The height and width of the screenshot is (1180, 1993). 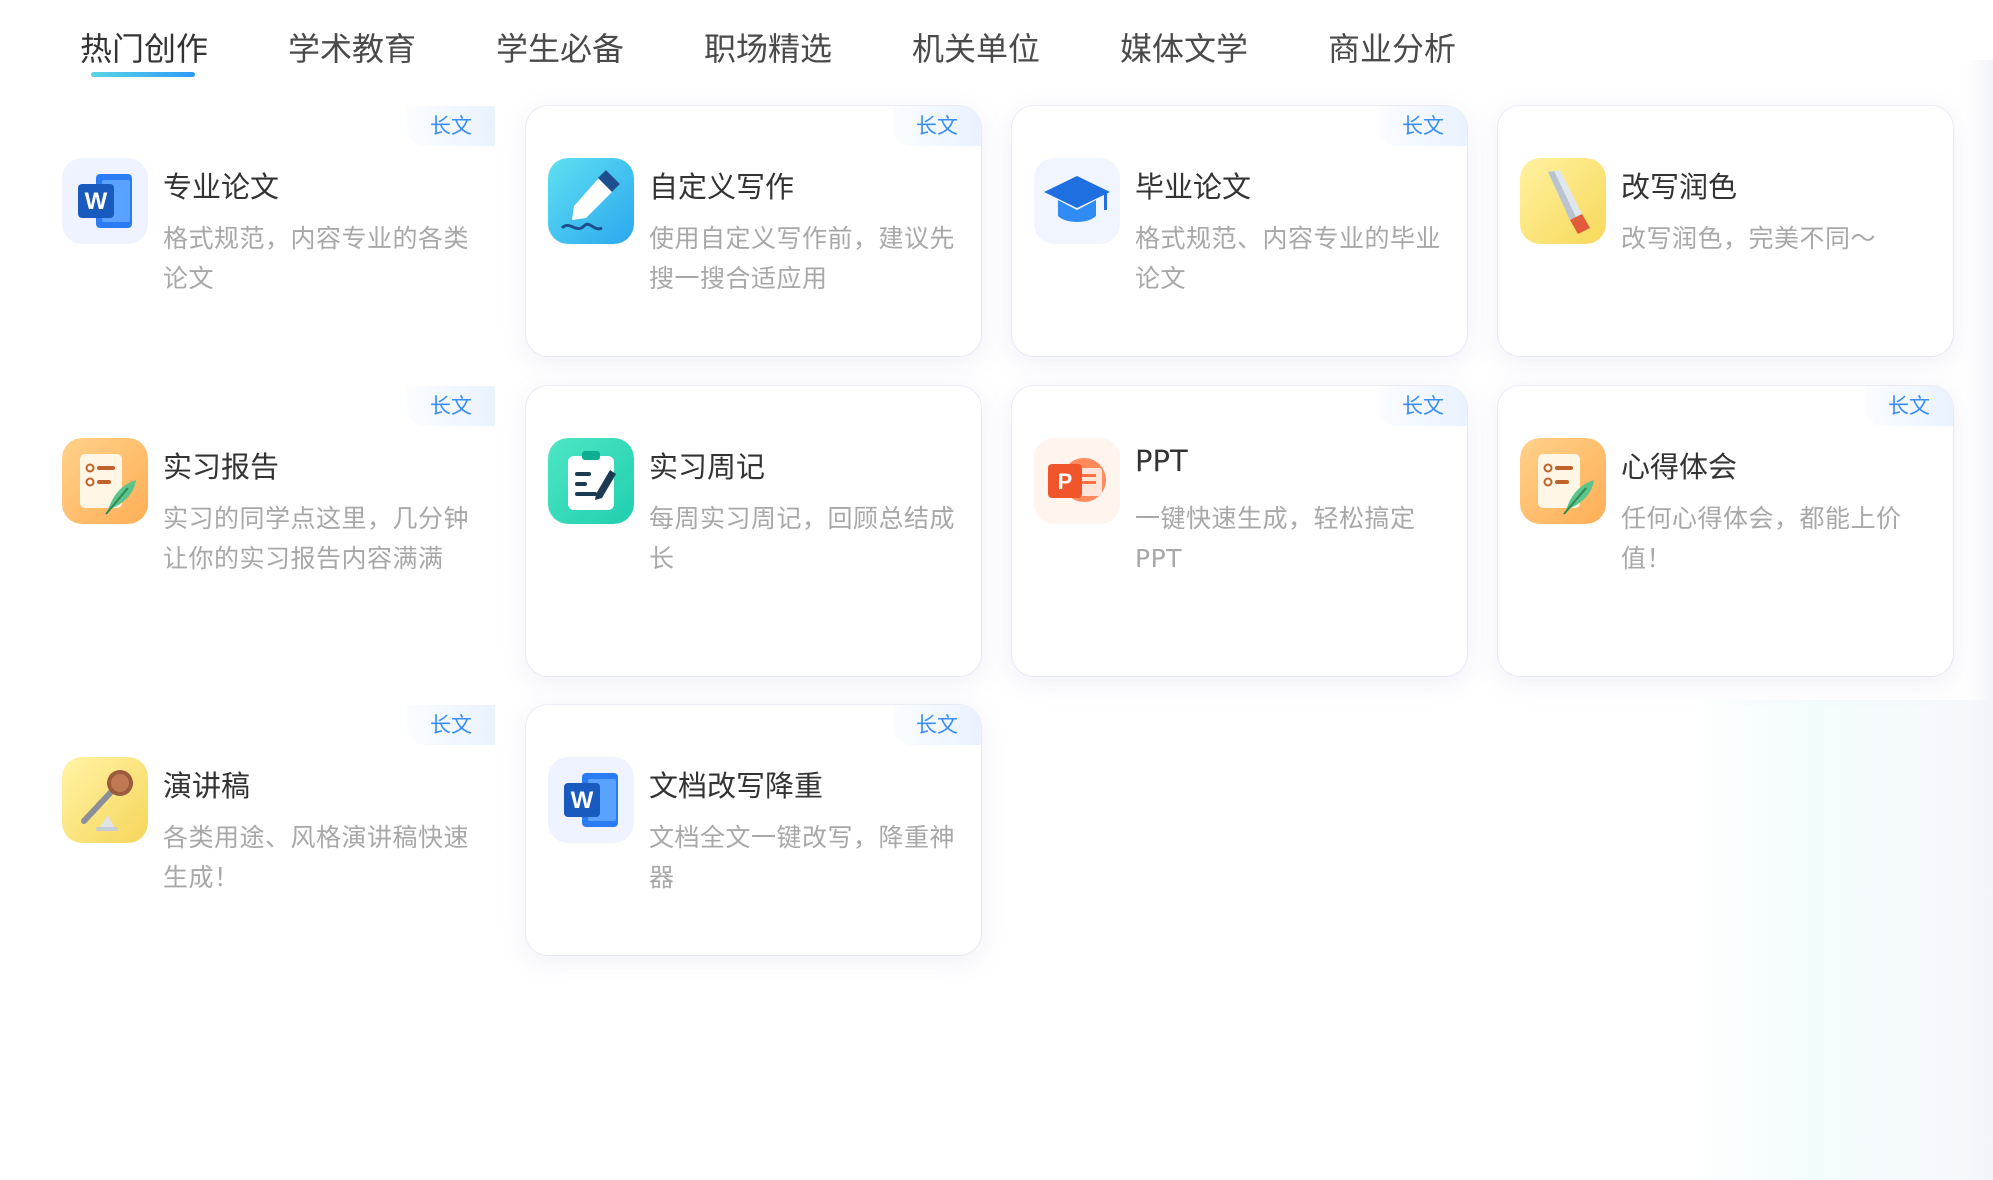 I want to click on clipboard-pen-icon, so click(x=591, y=481).